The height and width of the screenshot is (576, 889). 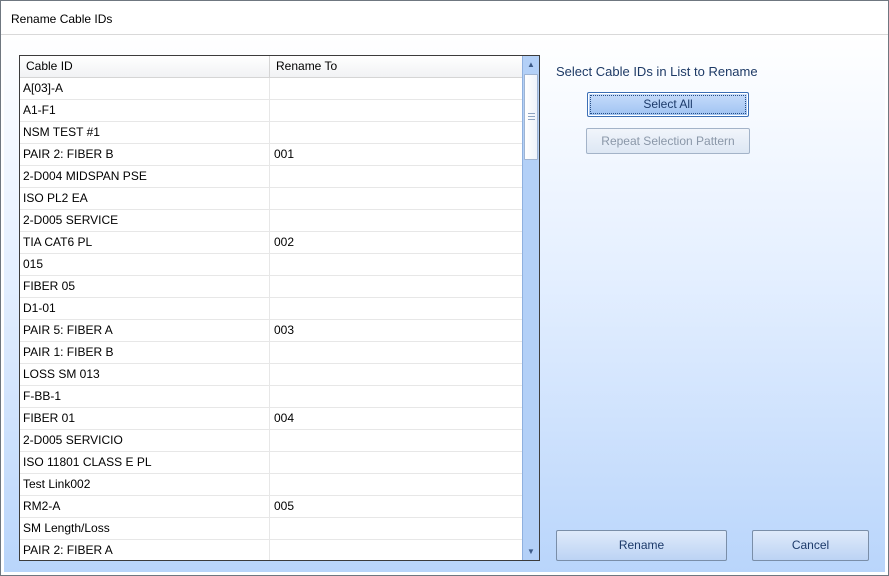 What do you see at coordinates (396, 330) in the screenshot?
I see `rename-to-cell: 003` at bounding box center [396, 330].